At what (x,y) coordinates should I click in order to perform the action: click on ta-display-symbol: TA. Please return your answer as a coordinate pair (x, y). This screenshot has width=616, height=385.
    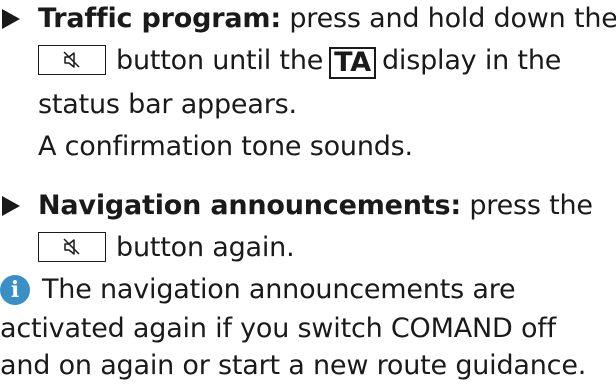
    Looking at the image, I should click on (352, 63).